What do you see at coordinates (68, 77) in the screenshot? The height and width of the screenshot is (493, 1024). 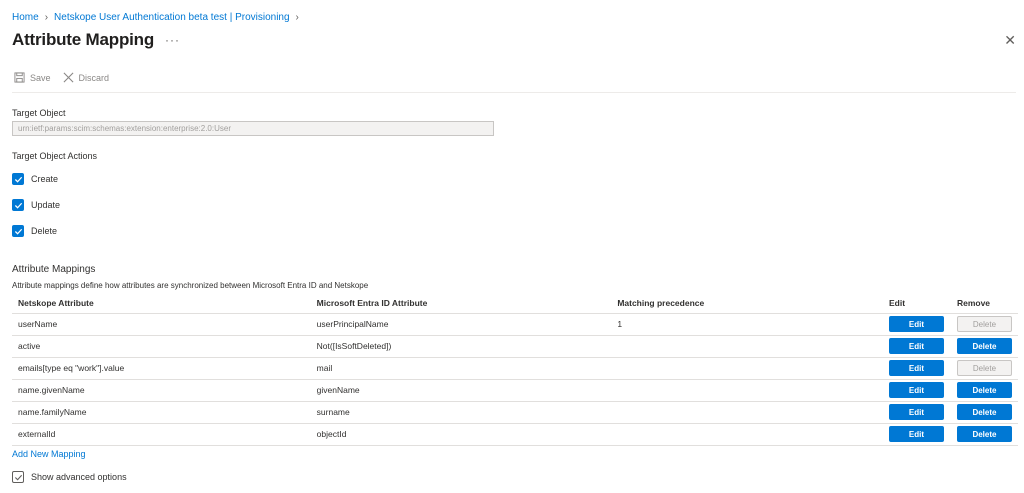 I see `discard-icon` at bounding box center [68, 77].